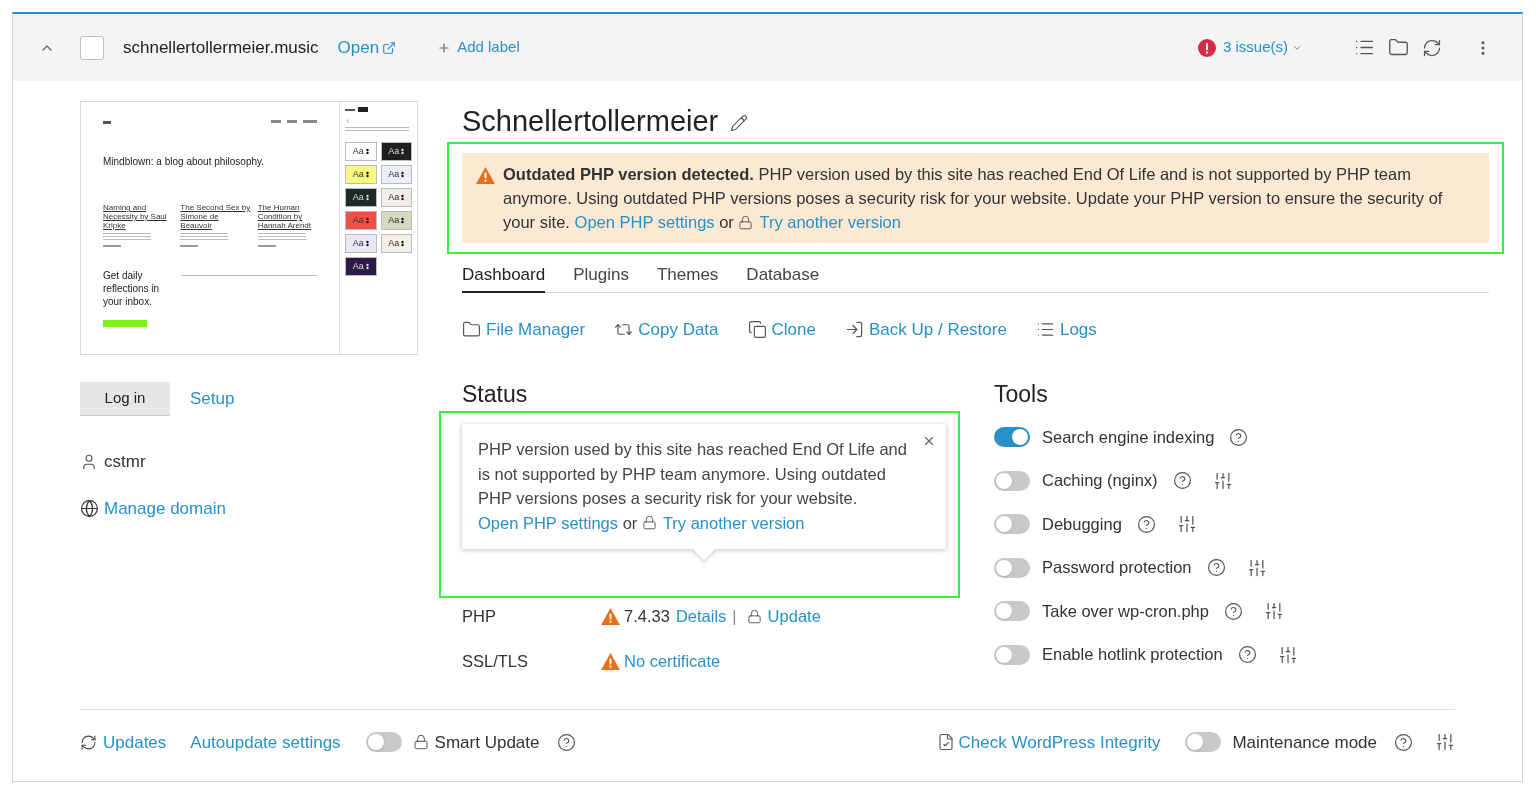  I want to click on username: cstmr, so click(125, 462).